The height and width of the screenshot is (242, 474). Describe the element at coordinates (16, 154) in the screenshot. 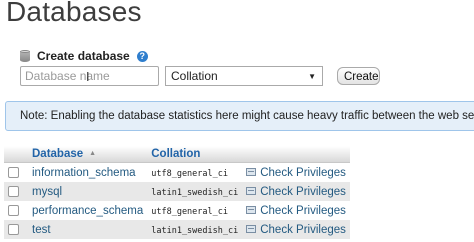

I see `header-select` at that location.